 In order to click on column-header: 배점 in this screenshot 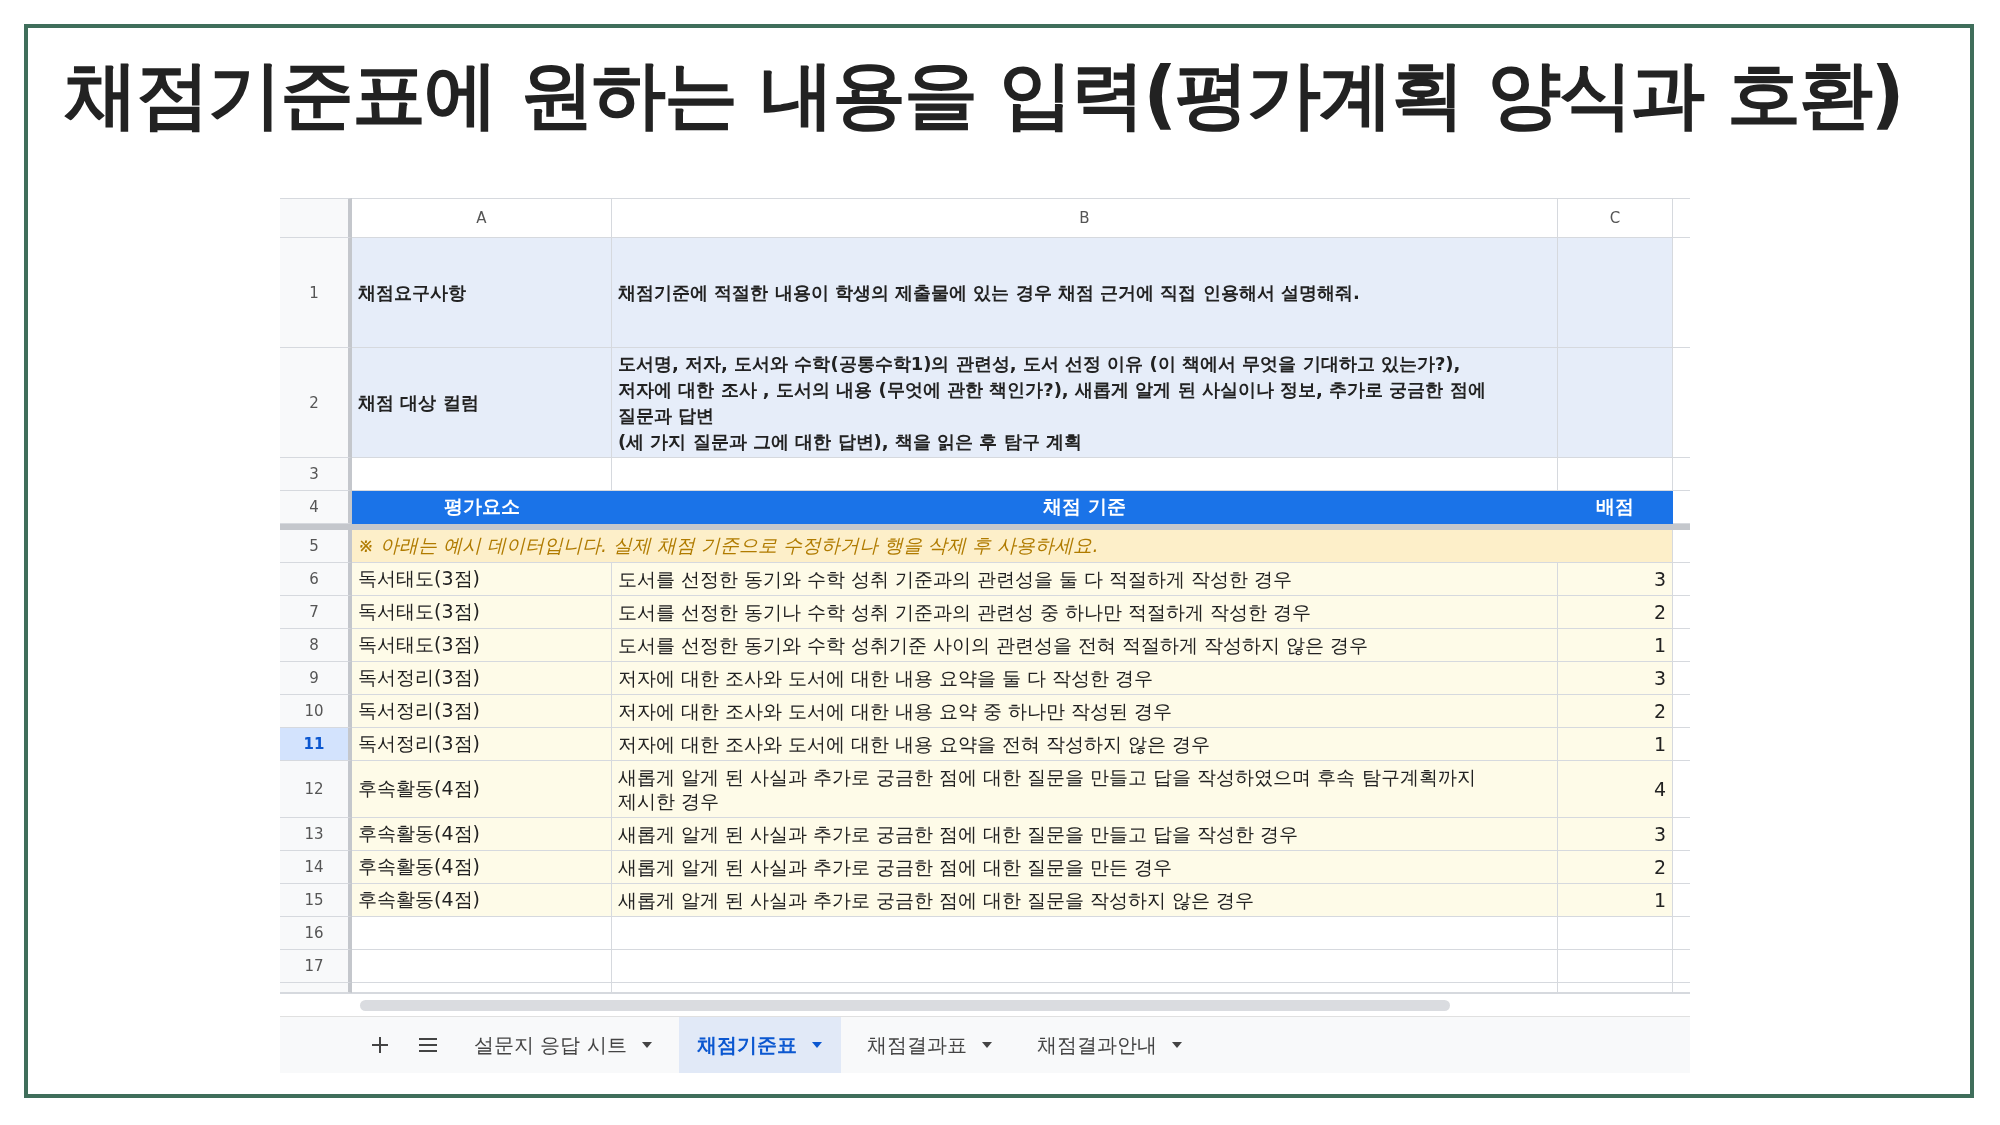, I will do `click(1615, 507)`.